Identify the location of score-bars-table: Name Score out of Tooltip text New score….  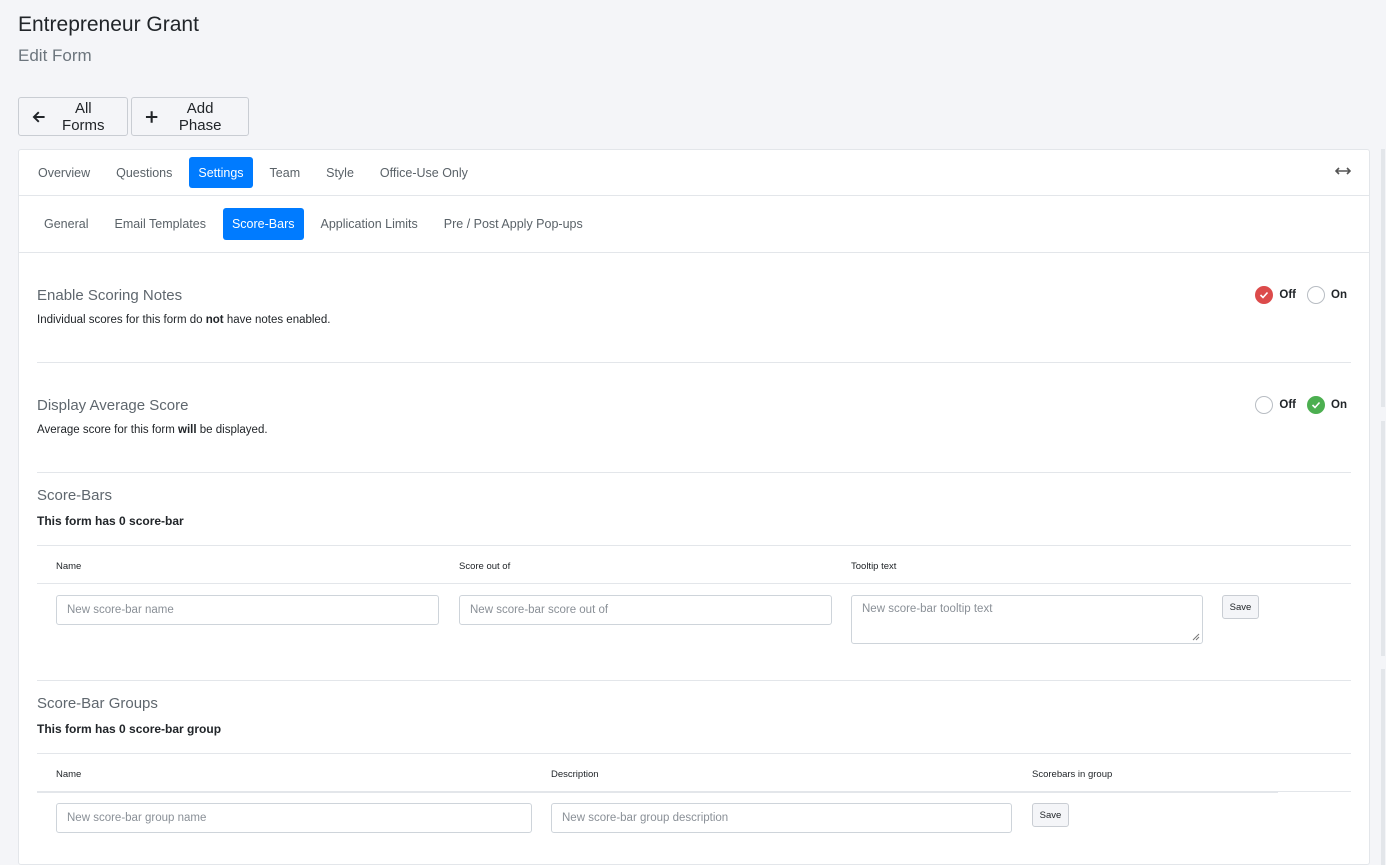
(694, 594).